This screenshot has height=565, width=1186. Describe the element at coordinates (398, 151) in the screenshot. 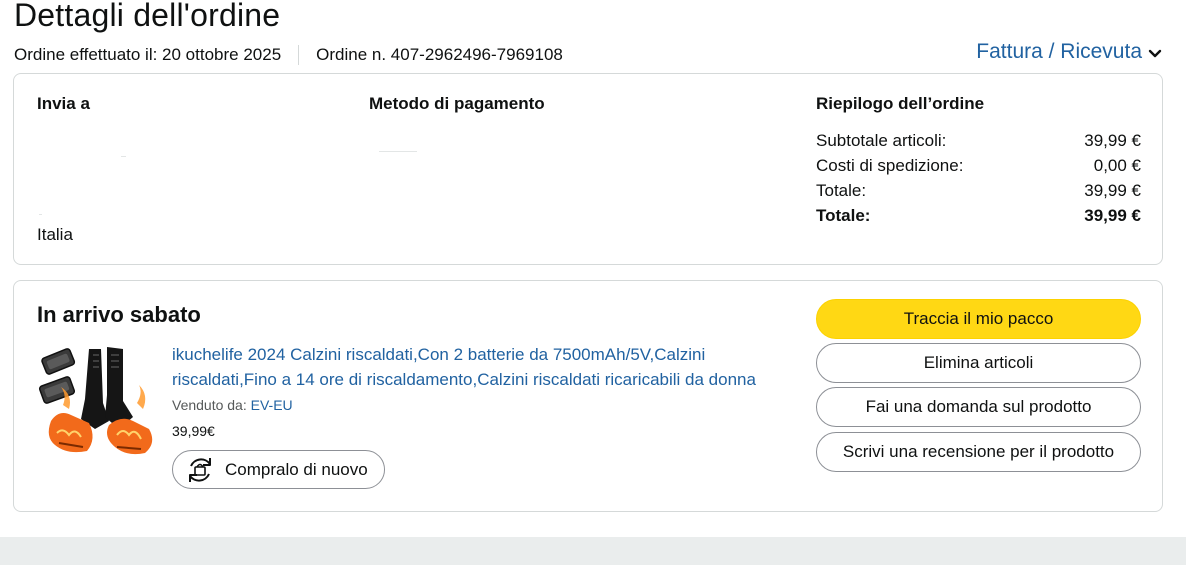

I see `redacted-payment-mark` at that location.